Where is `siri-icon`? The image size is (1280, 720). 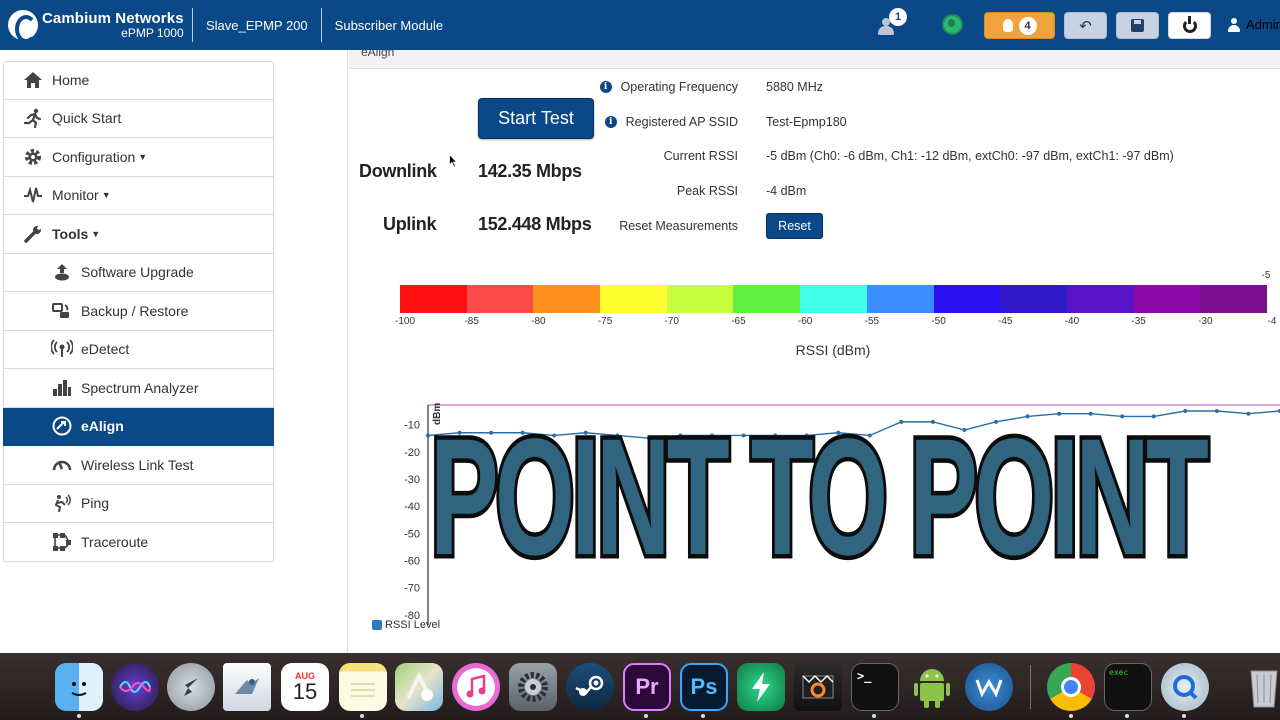
siri-icon is located at coordinates (135, 687).